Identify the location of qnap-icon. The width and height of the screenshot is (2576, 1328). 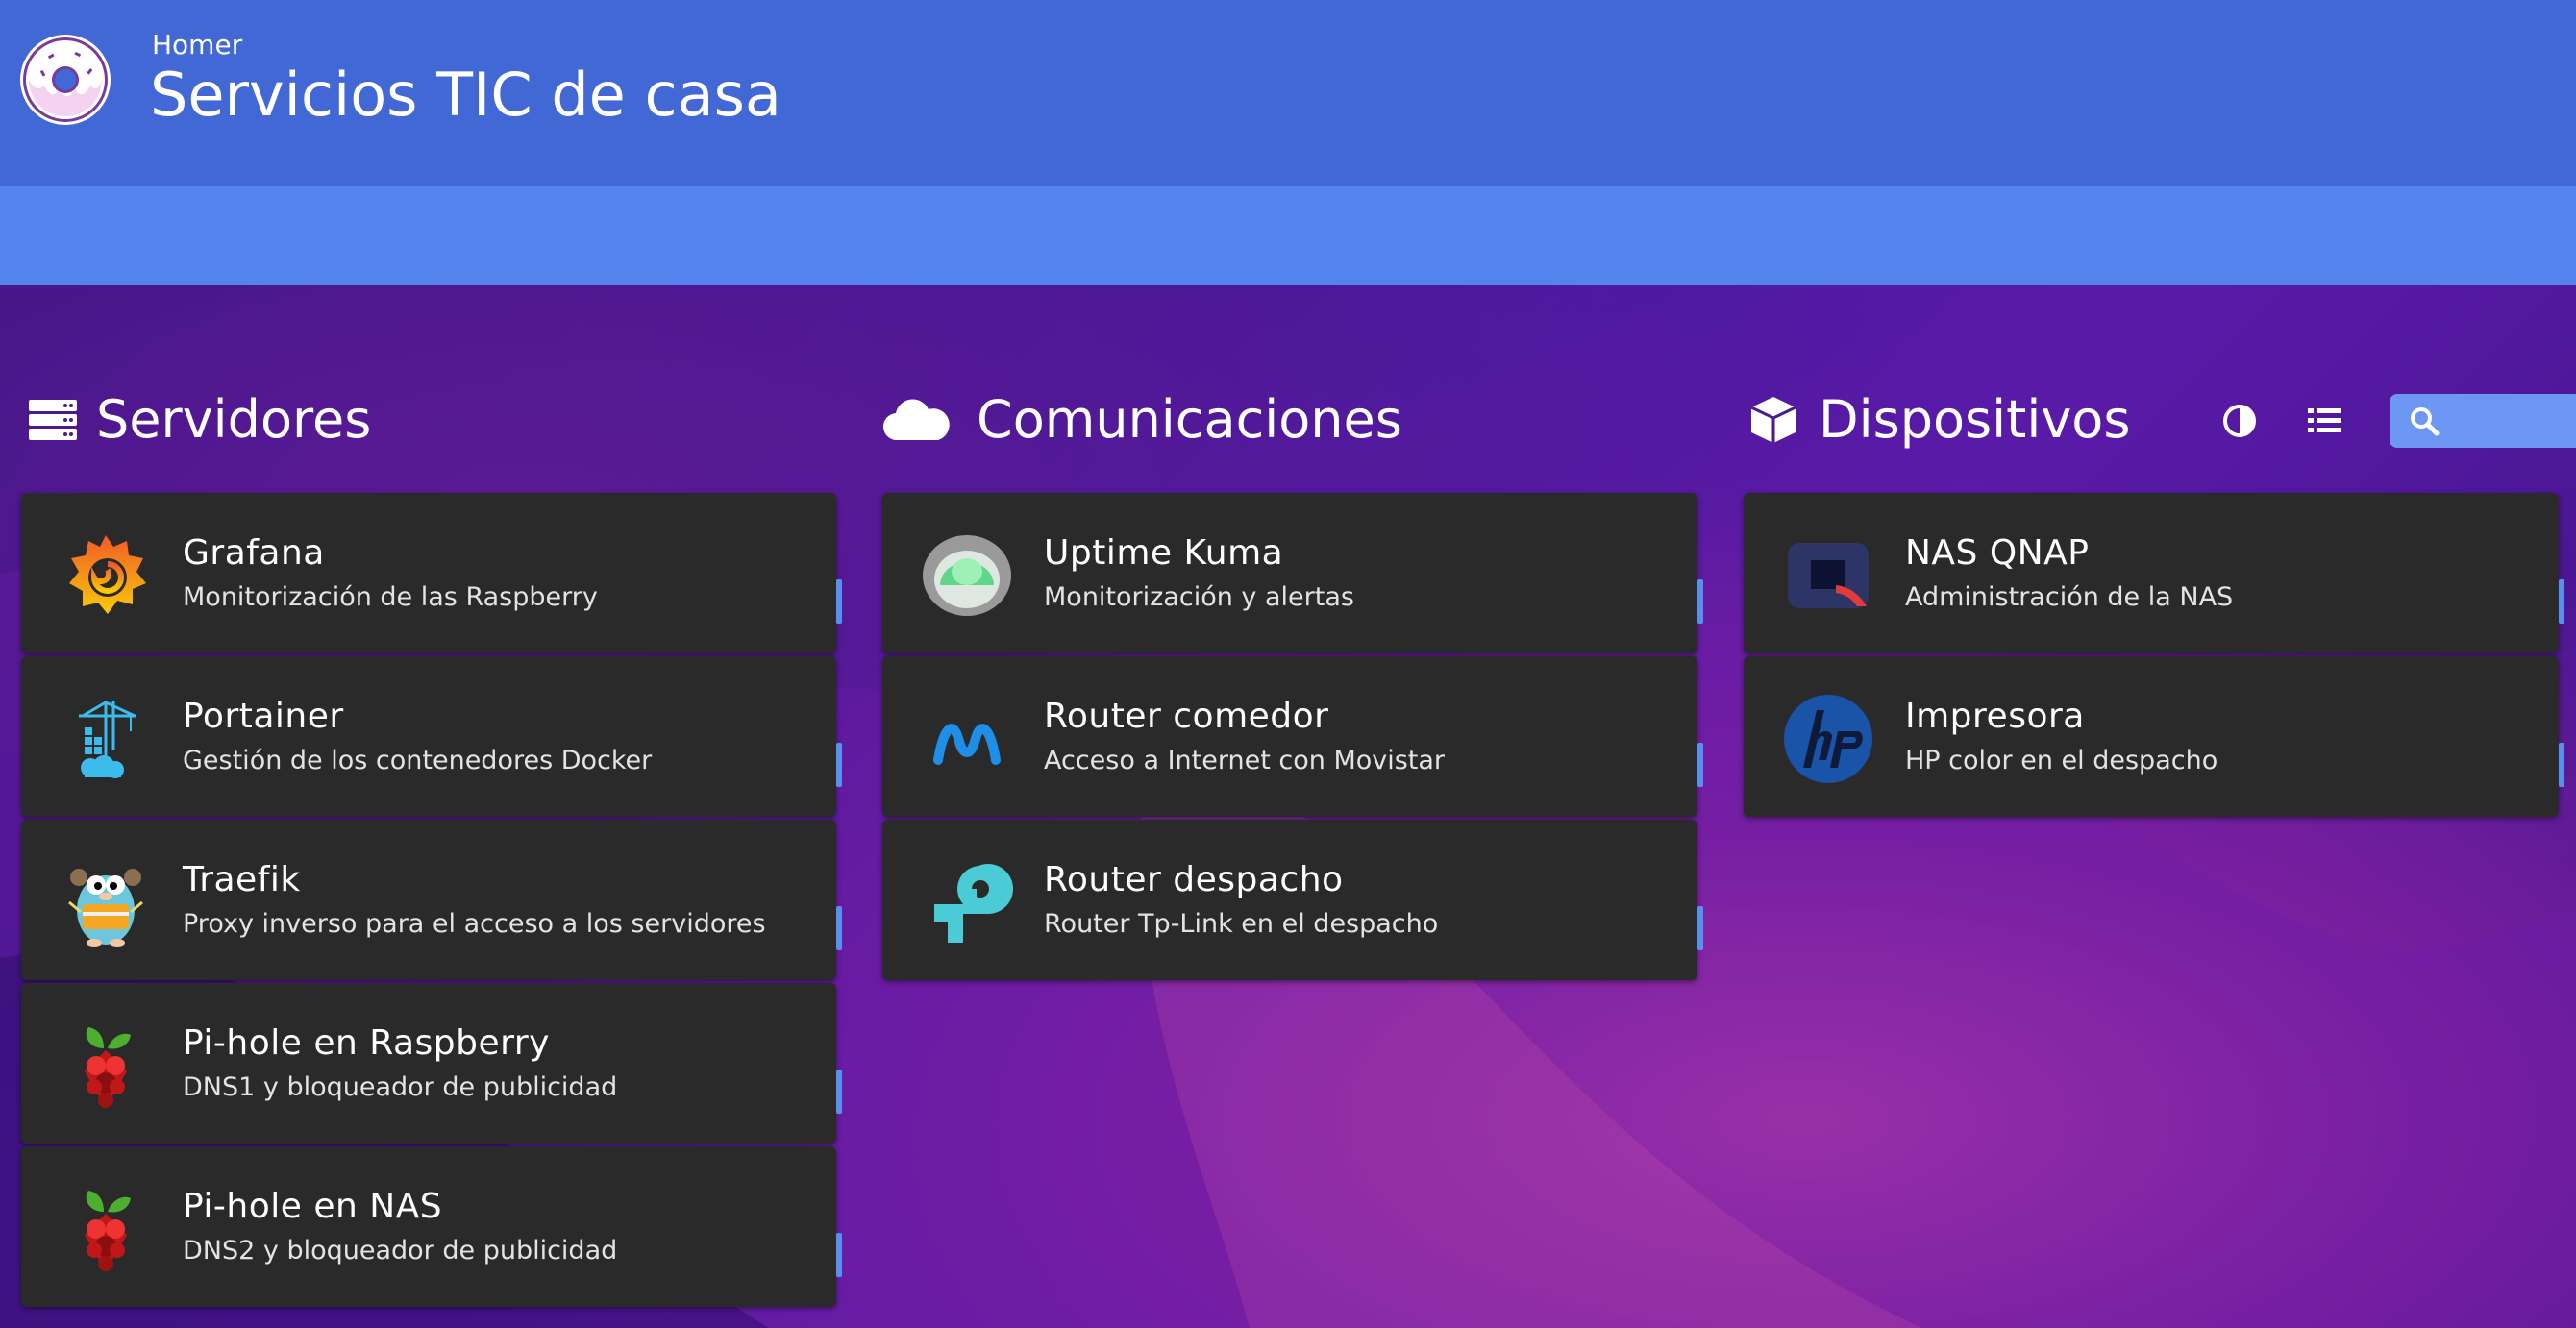
(1828, 575).